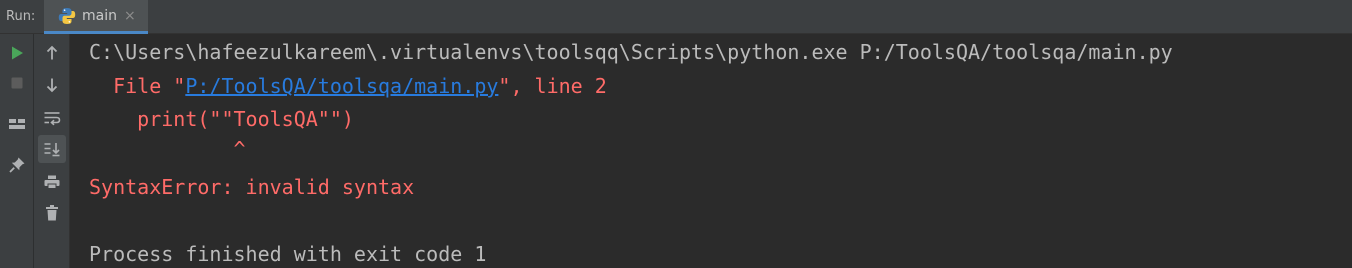  What do you see at coordinates (288, 254) in the screenshot?
I see `process-exit-line: Process finished with exit code 1` at bounding box center [288, 254].